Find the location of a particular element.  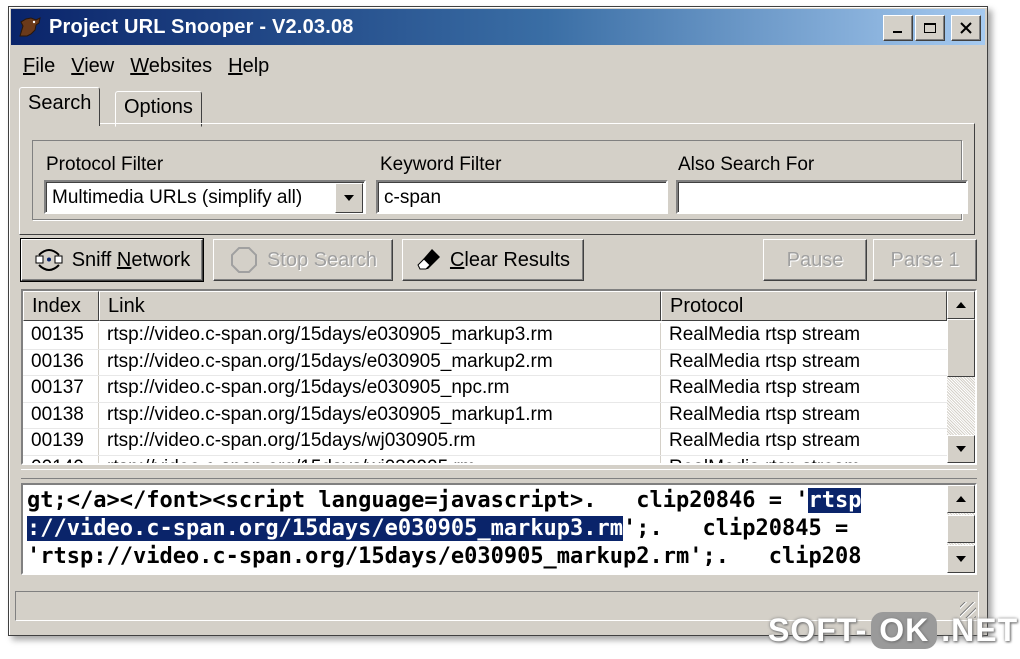

maximize-icon is located at coordinates (930, 28).